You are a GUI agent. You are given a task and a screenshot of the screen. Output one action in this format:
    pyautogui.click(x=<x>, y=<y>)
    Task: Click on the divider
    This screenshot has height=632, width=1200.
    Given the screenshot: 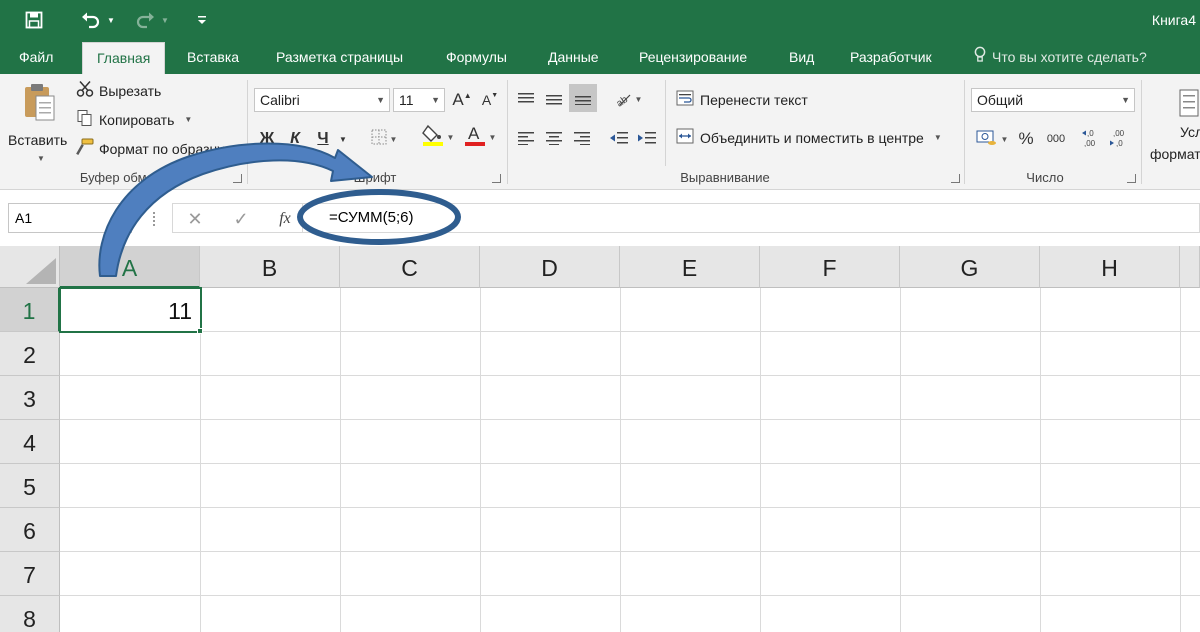 What is the action you would take?
    pyautogui.click(x=665, y=123)
    